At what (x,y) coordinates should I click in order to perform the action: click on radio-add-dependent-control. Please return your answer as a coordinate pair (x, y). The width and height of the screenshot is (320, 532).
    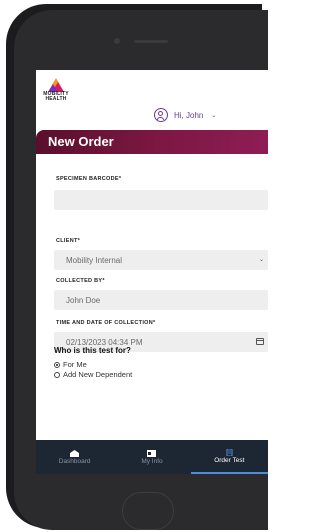
    Looking at the image, I should click on (57, 374).